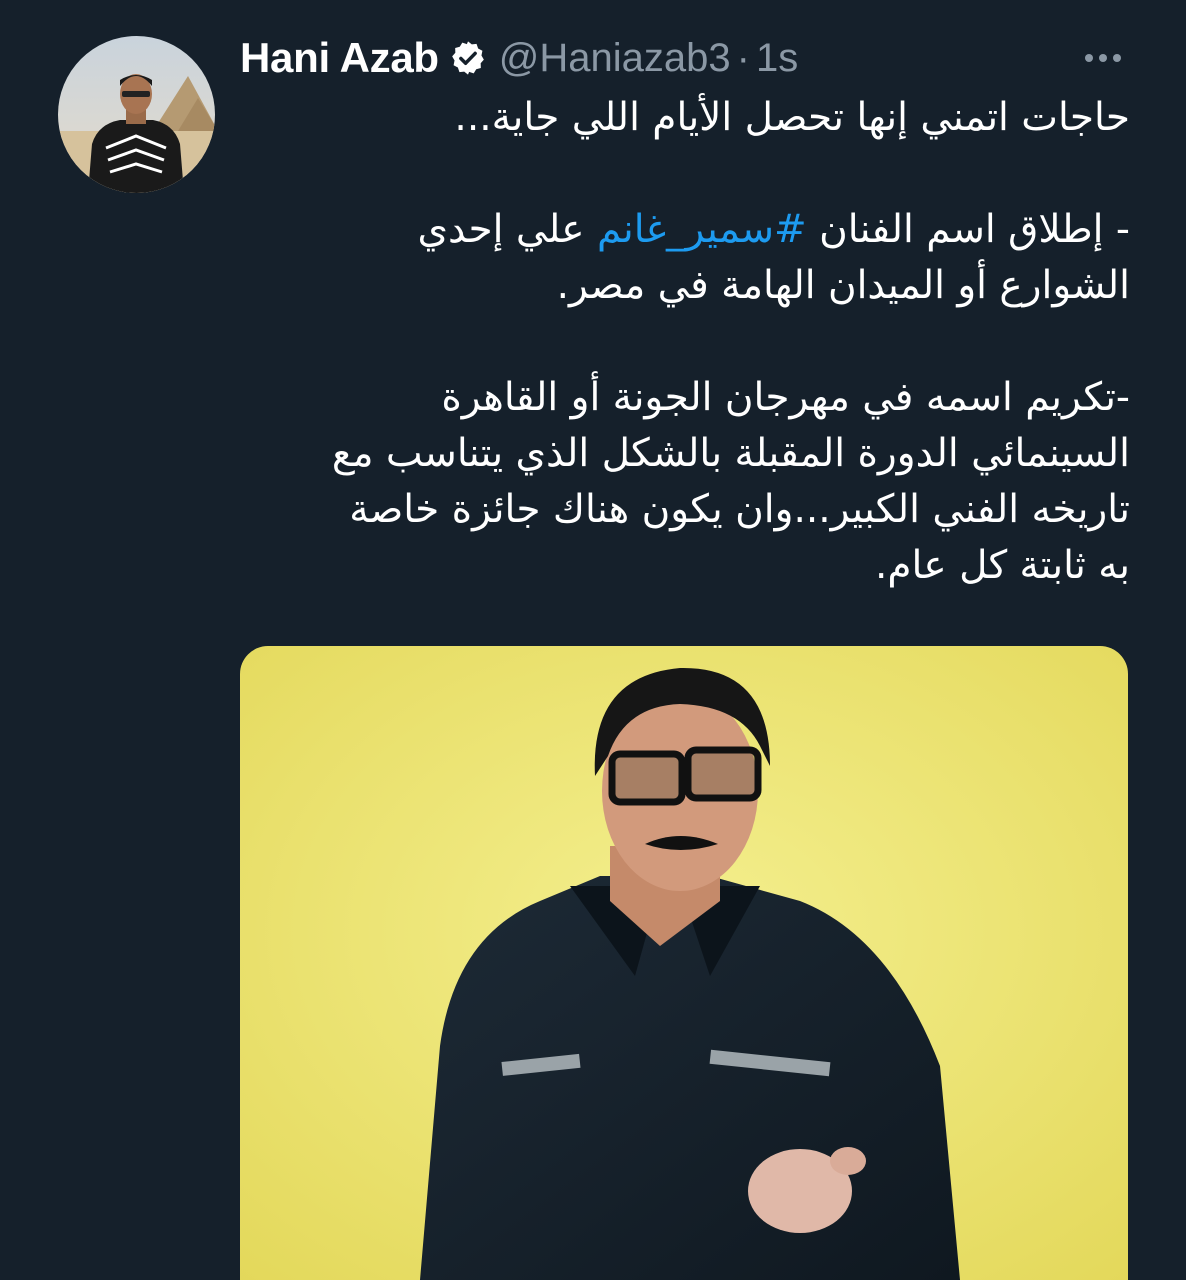 This screenshot has width=1186, height=1280. I want to click on timestamp: 1s, so click(777, 58).